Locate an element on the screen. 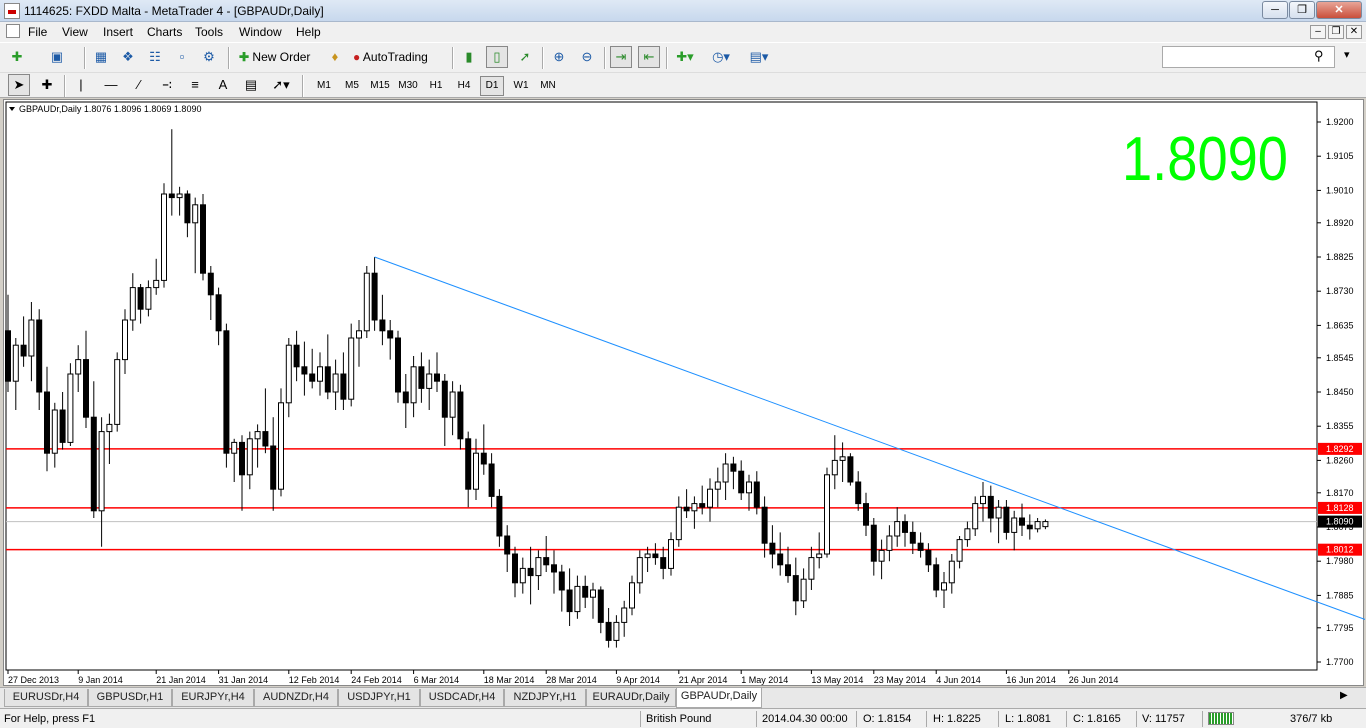 This screenshot has width=1366, height=728. zoom-out-icon: ⊖ is located at coordinates (587, 57).